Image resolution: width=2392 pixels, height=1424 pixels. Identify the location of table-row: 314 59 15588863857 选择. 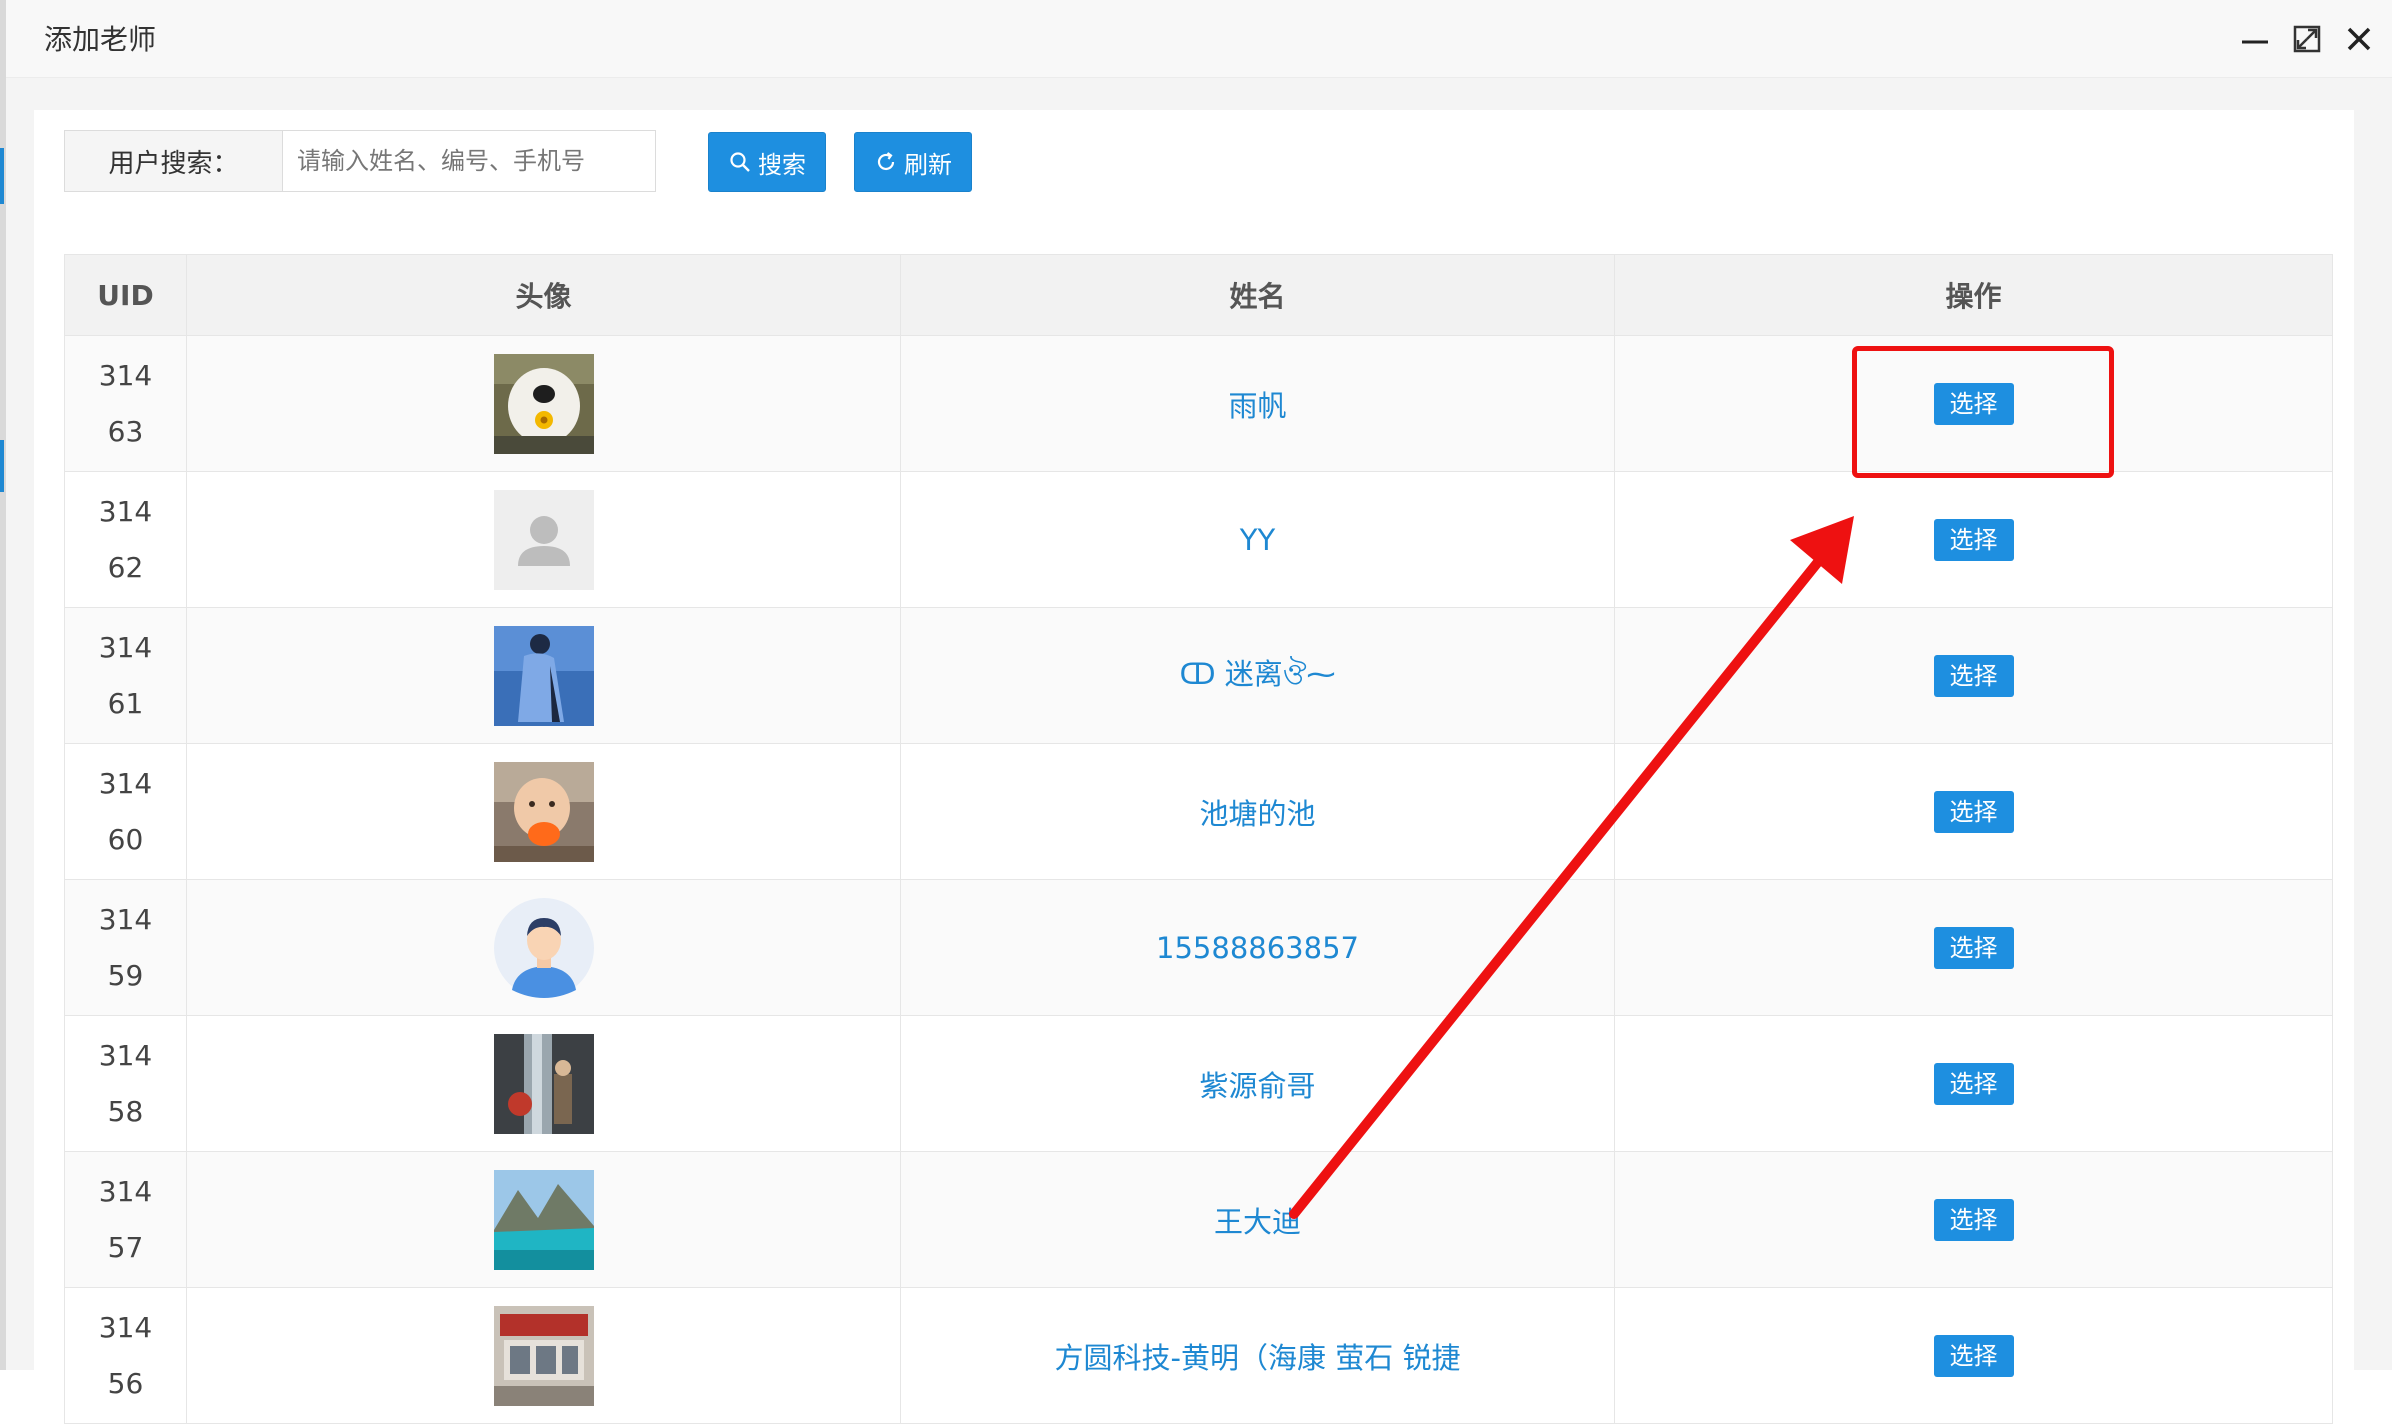
(1198, 947).